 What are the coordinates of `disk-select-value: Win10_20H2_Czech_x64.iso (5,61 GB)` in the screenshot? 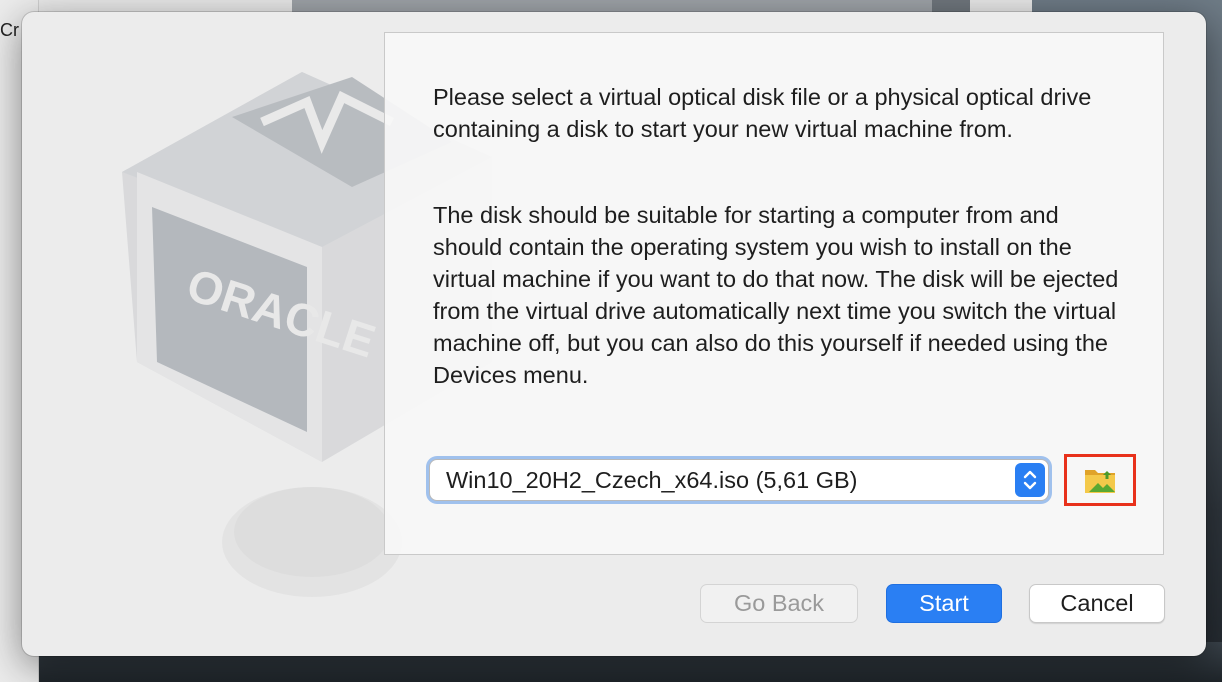 It's located at (652, 479).